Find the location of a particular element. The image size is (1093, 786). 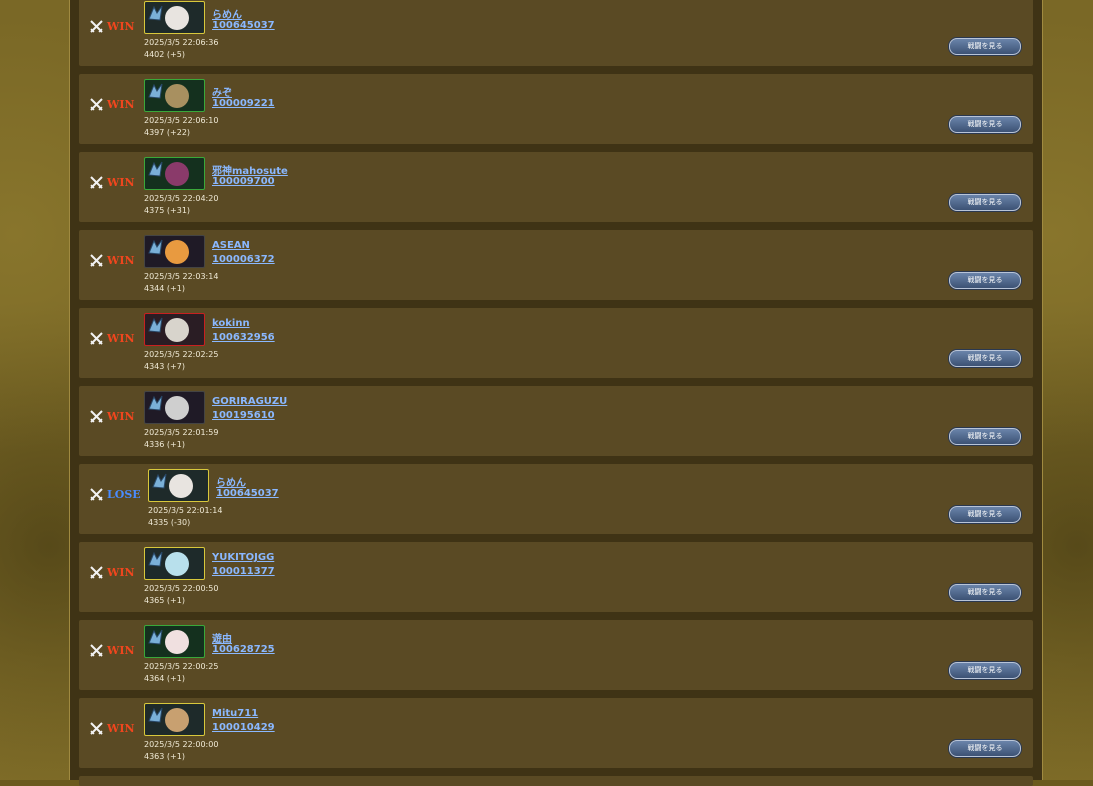

opponent-name-link: 邪神mahosute is located at coordinates (250, 169).